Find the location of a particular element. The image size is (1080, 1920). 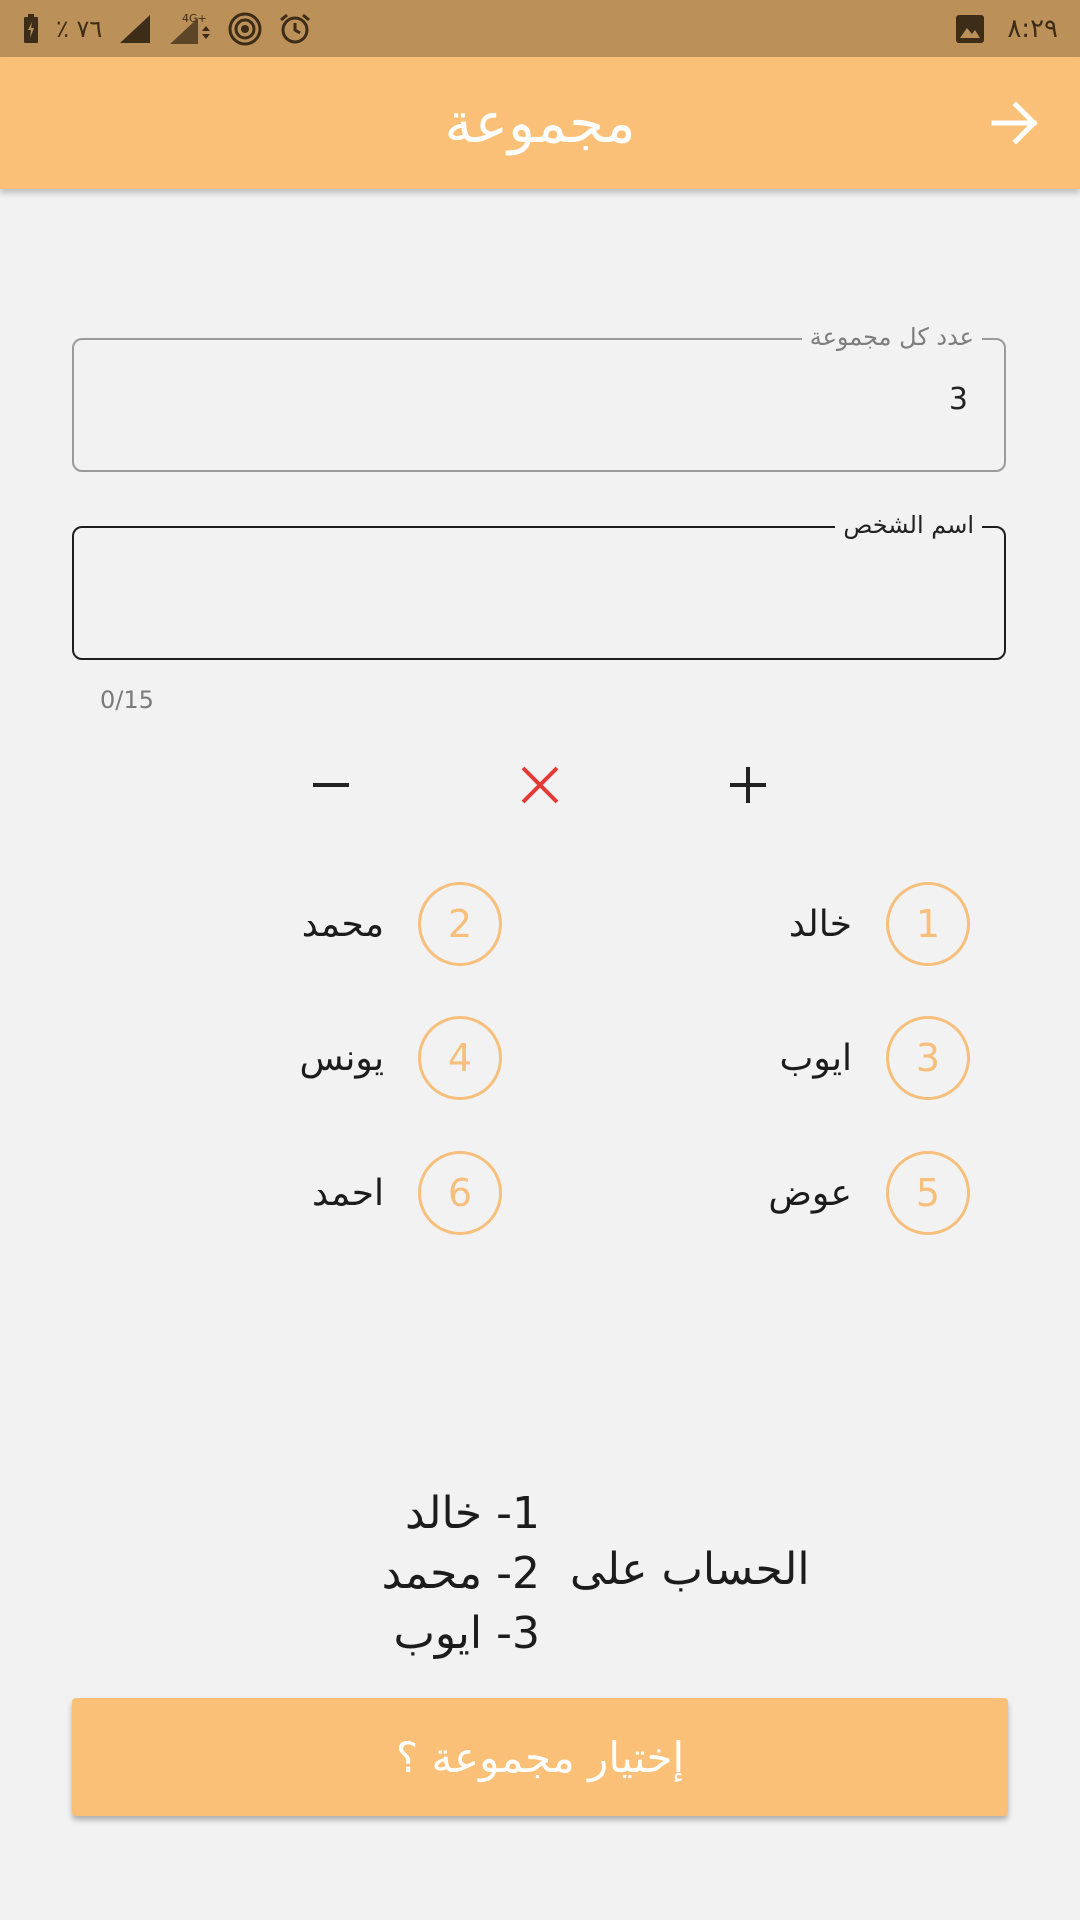

status-left: ٪ ٧٦ 4G+ is located at coordinates (167, 28).